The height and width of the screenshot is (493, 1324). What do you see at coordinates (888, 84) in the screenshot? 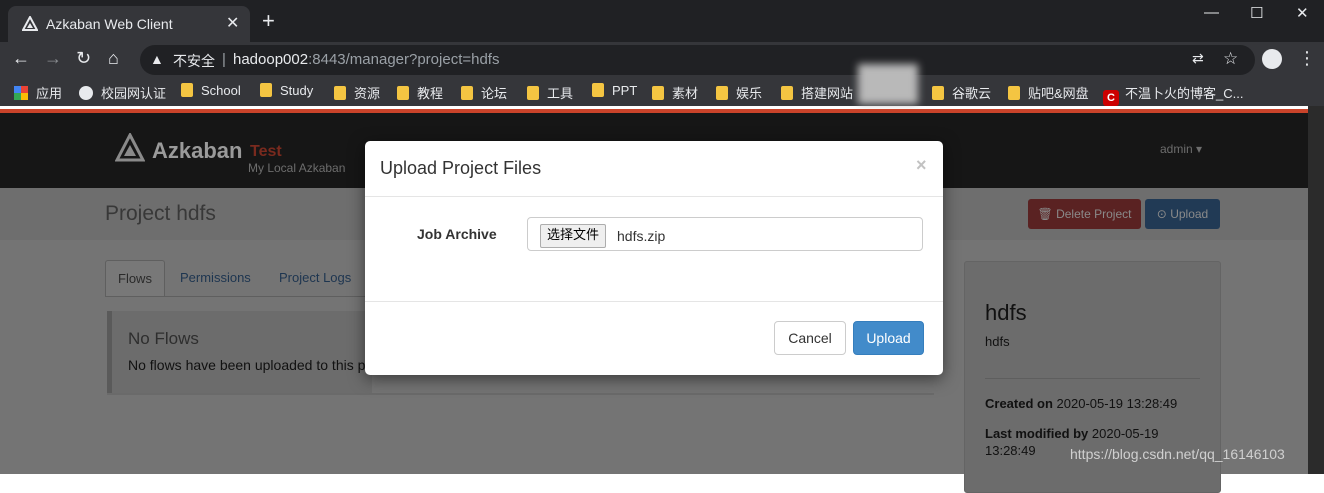
I see `blurred-region` at bounding box center [888, 84].